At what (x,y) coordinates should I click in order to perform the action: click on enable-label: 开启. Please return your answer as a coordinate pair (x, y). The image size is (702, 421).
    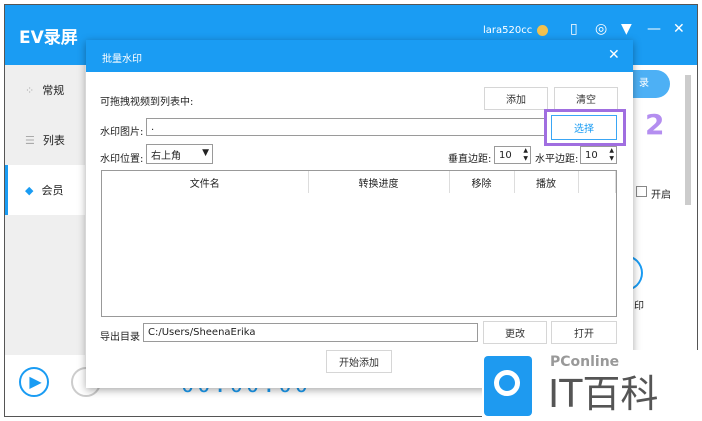
    Looking at the image, I should click on (661, 195).